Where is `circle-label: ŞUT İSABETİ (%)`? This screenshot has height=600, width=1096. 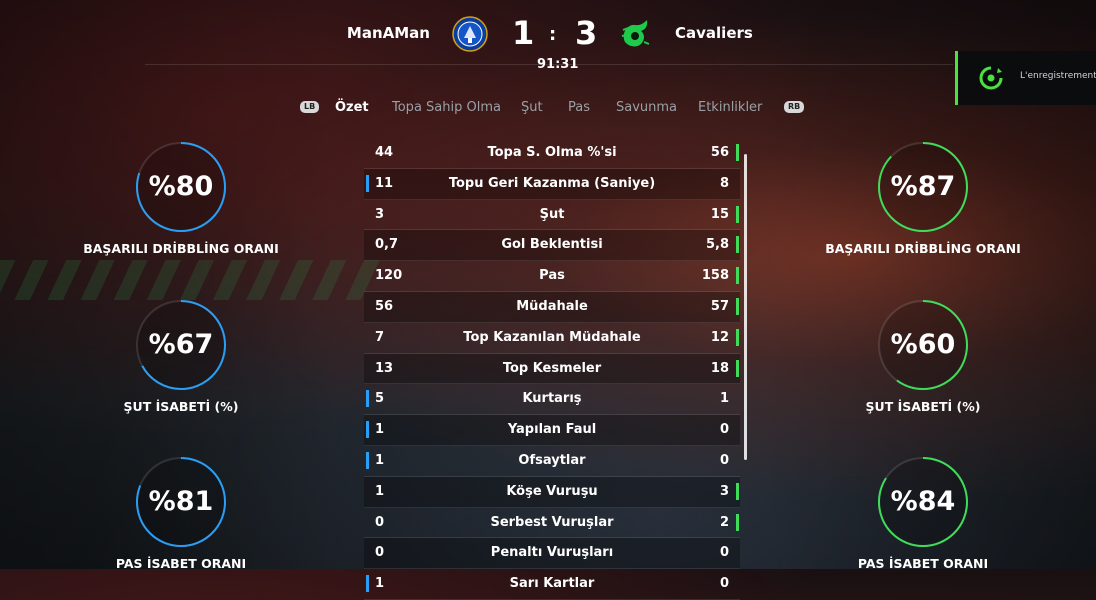
circle-label: ŞUT İSABETİ (%) is located at coordinates (923, 406).